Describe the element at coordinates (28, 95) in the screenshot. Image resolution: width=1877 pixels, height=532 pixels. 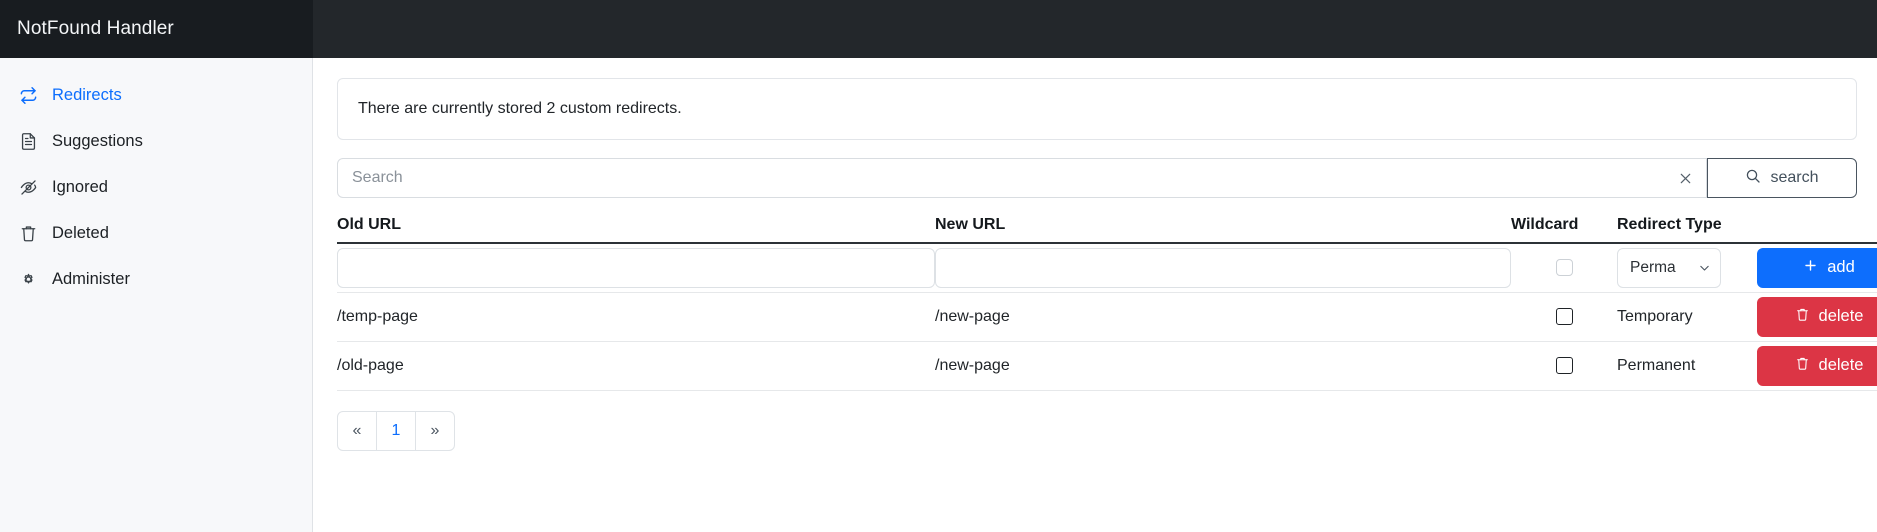
I see `arrow-repeat-icon` at that location.